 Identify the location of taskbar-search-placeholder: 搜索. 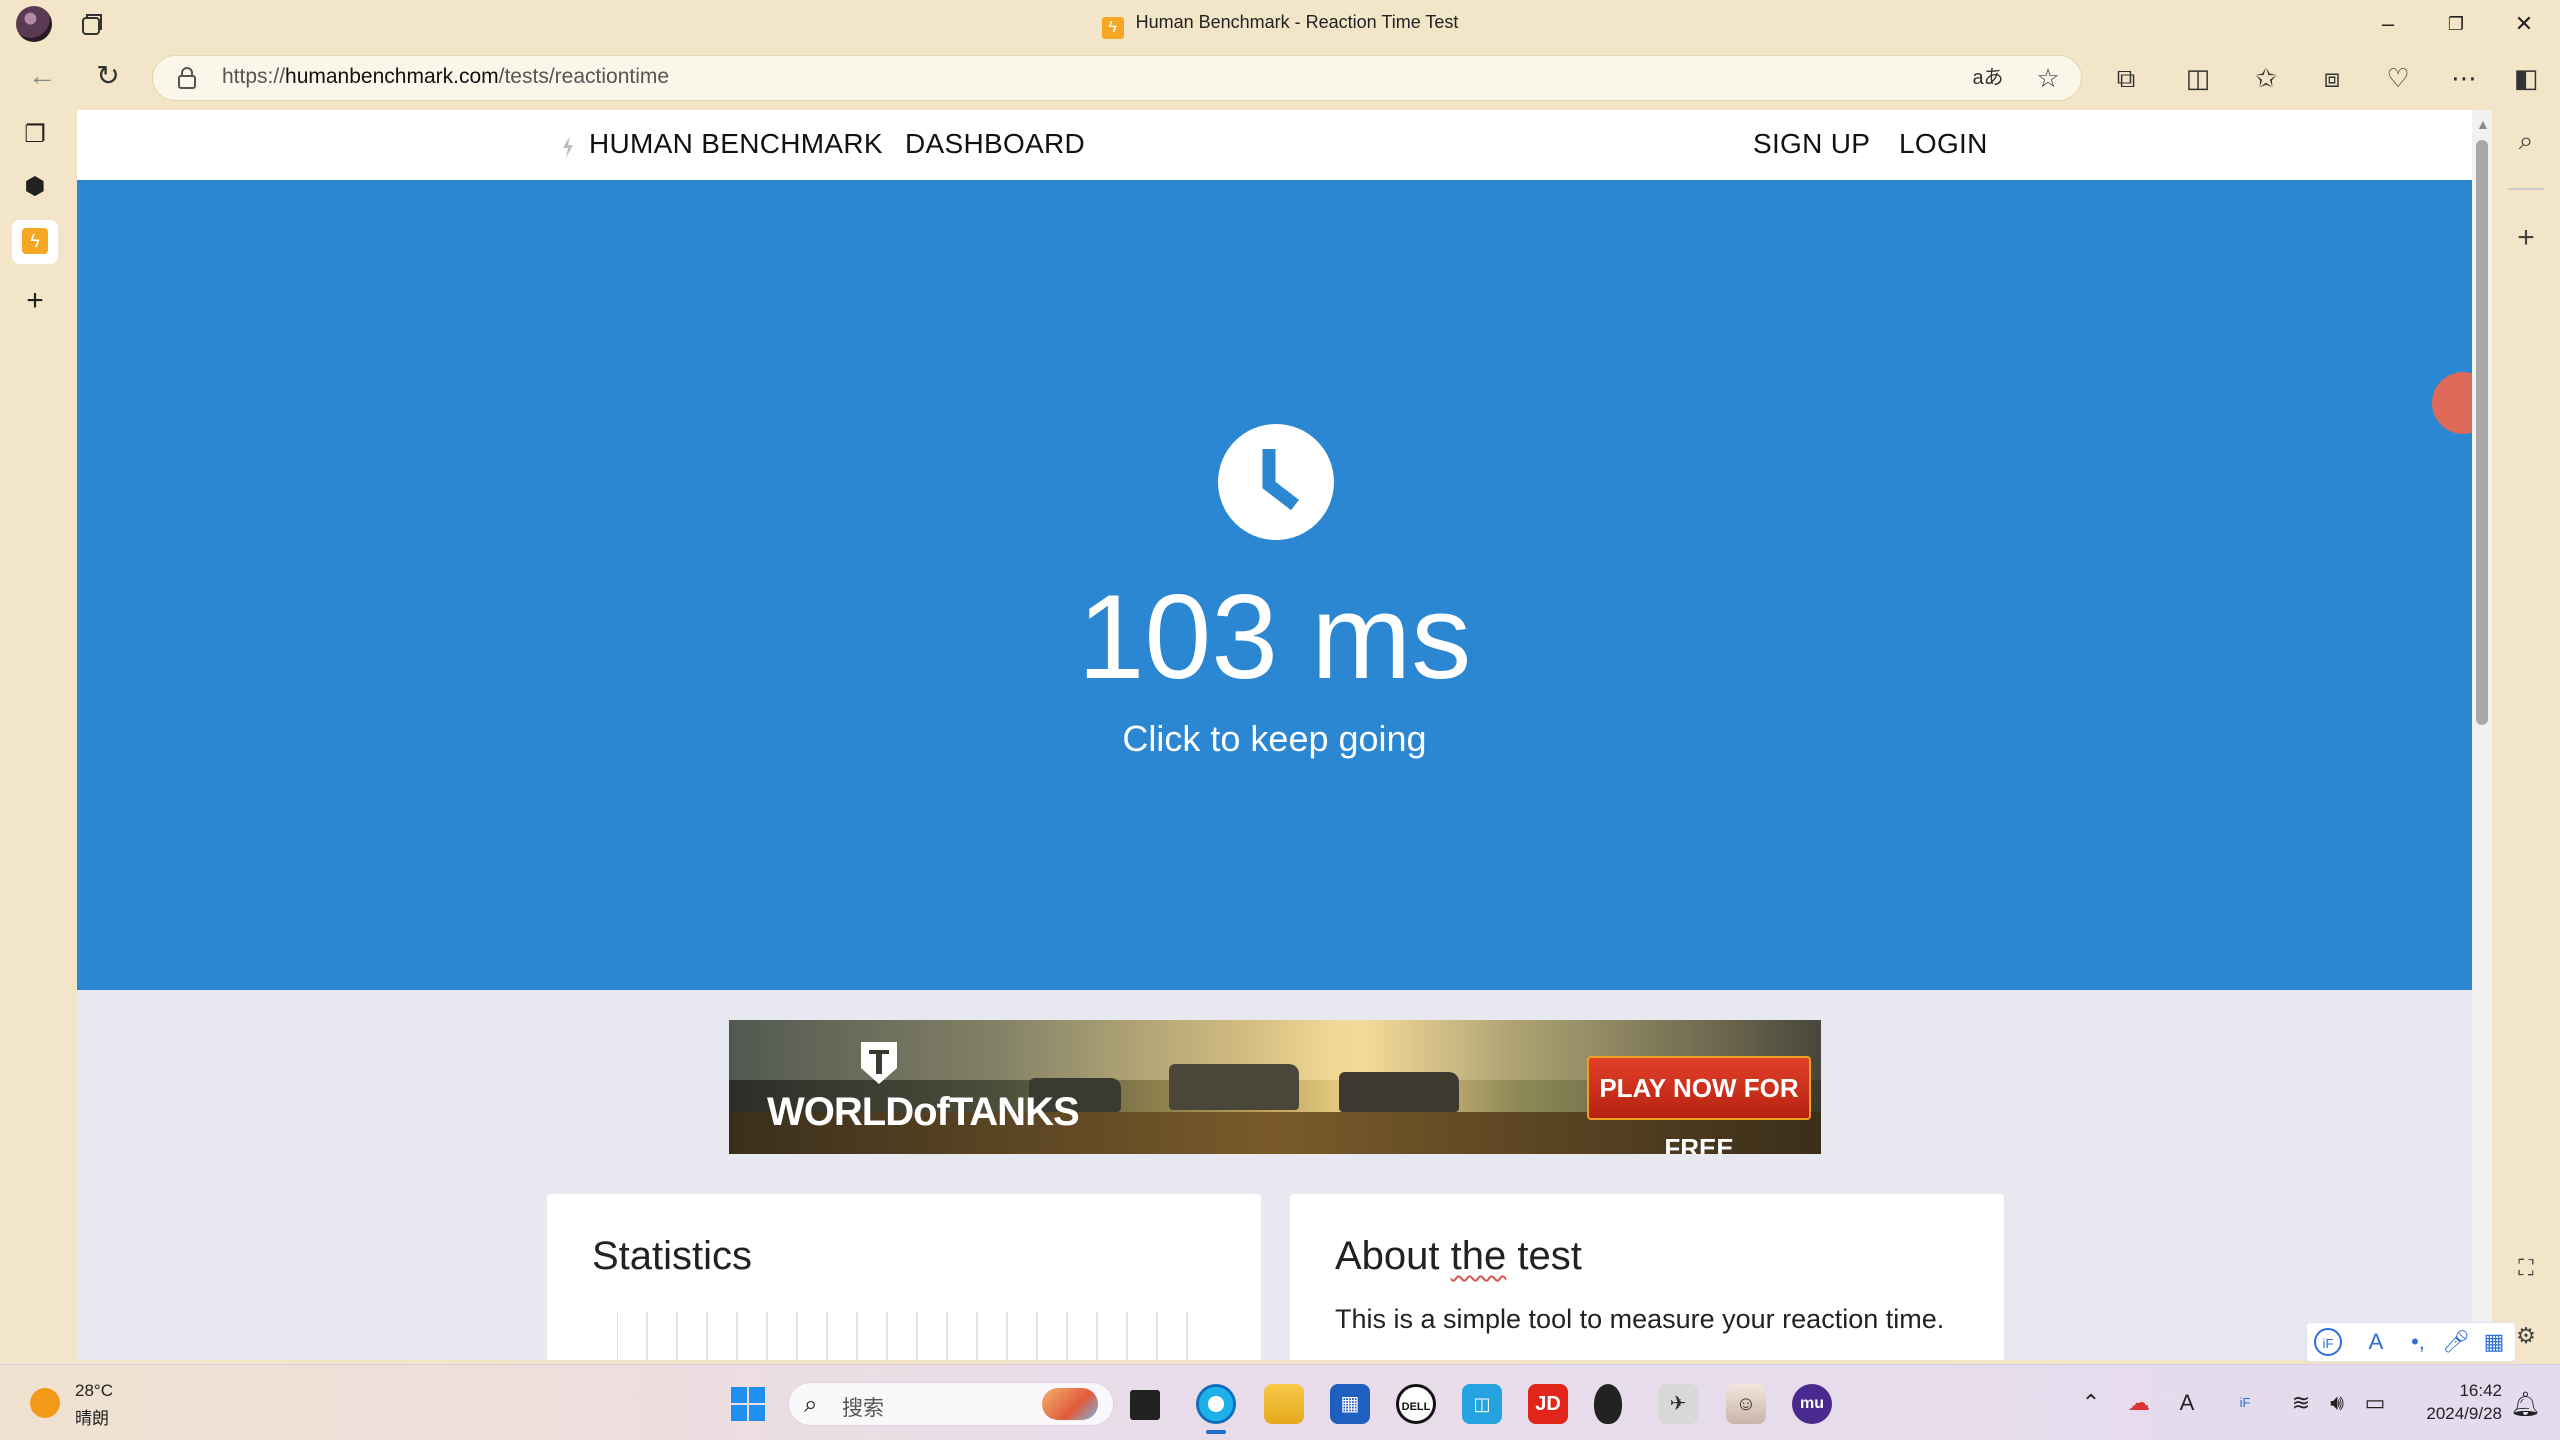
(863, 1408).